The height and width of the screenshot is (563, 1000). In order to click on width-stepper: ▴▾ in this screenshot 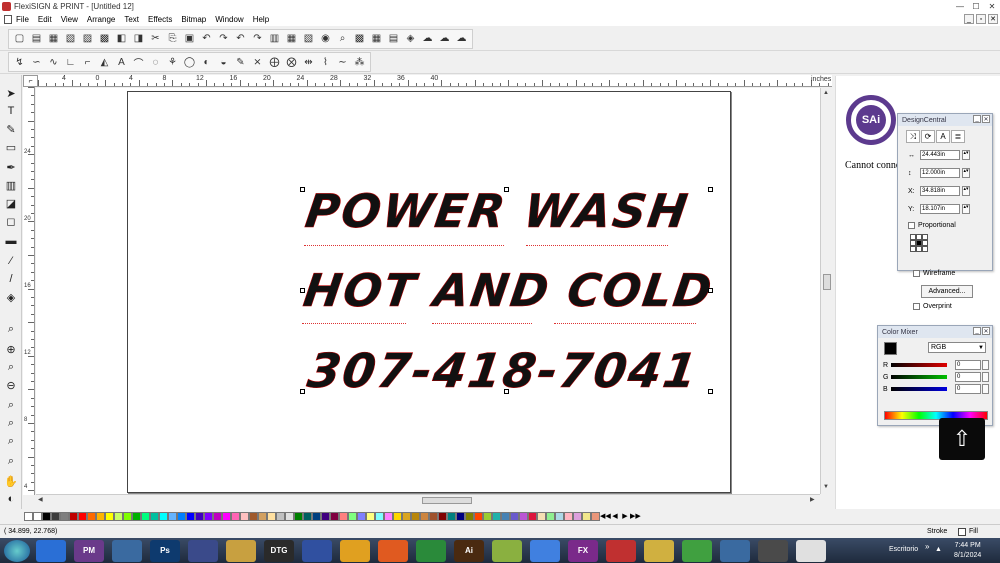, I will do `click(966, 155)`.